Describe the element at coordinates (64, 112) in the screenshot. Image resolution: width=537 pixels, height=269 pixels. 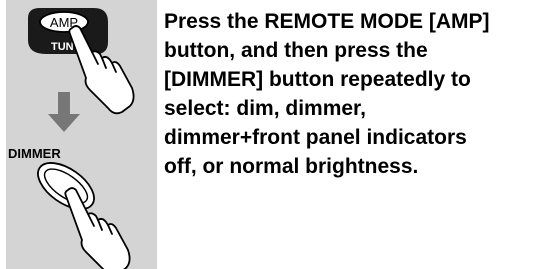
I see `down-arrow-icon` at that location.